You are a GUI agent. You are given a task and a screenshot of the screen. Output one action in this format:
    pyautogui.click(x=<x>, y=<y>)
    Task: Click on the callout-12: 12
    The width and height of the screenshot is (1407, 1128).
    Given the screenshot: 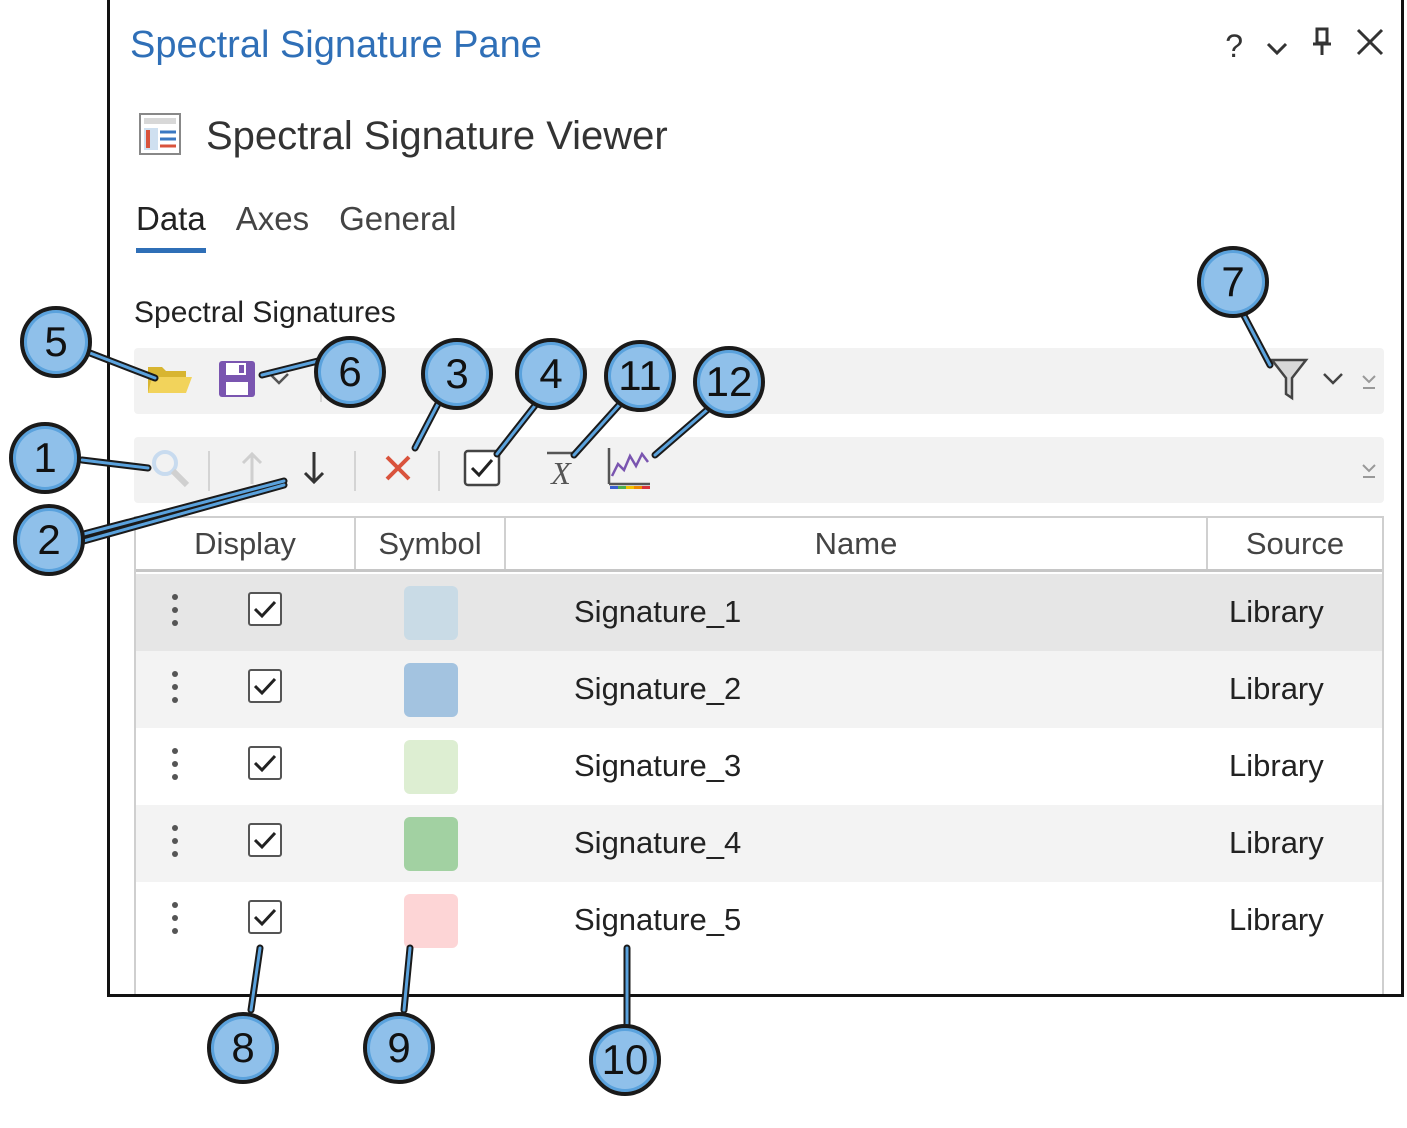 What is the action you would take?
    pyautogui.click(x=729, y=382)
    